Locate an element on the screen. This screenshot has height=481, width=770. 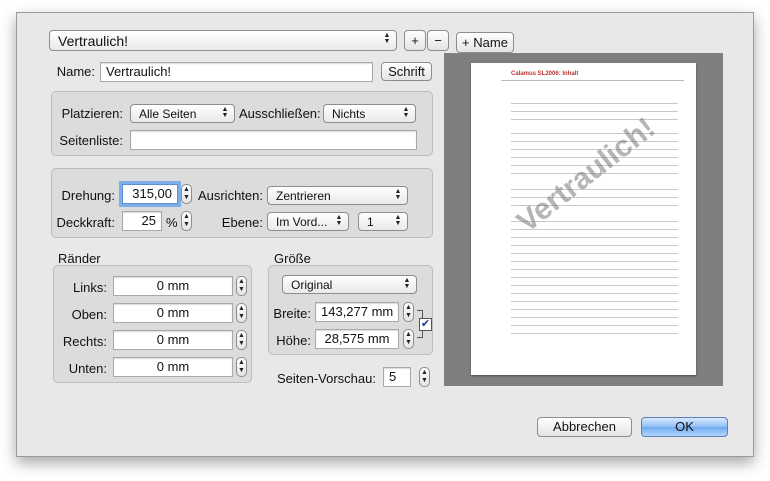
layer-index-popup: 1 ▲ ▼ is located at coordinates (383, 221).